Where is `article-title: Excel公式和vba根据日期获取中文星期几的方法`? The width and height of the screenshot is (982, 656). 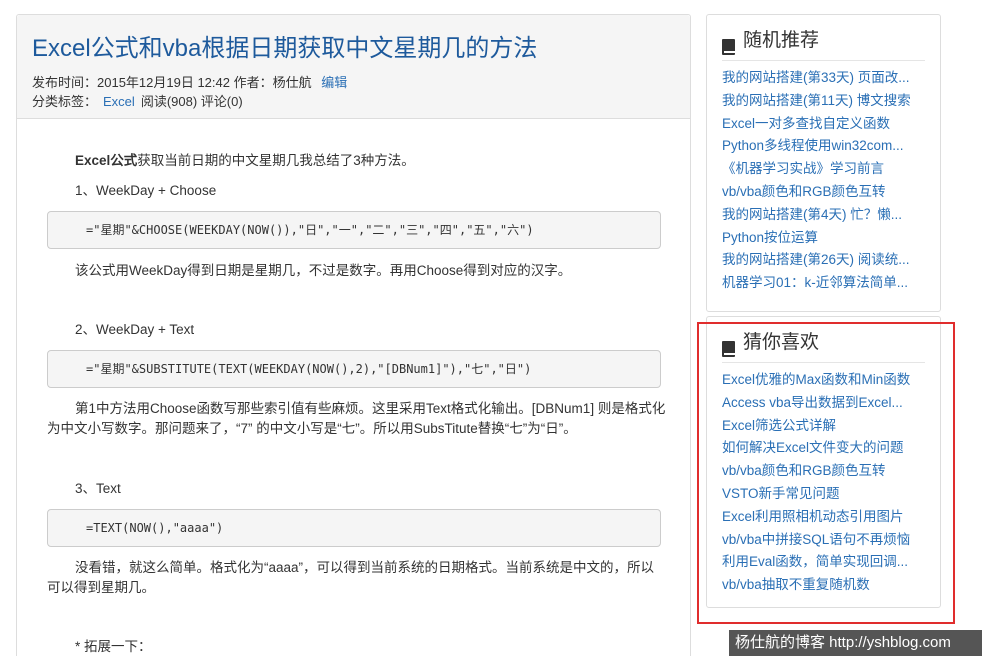
article-title: Excel公式和vba根据日期获取中文星期几的方法 is located at coordinates (285, 48).